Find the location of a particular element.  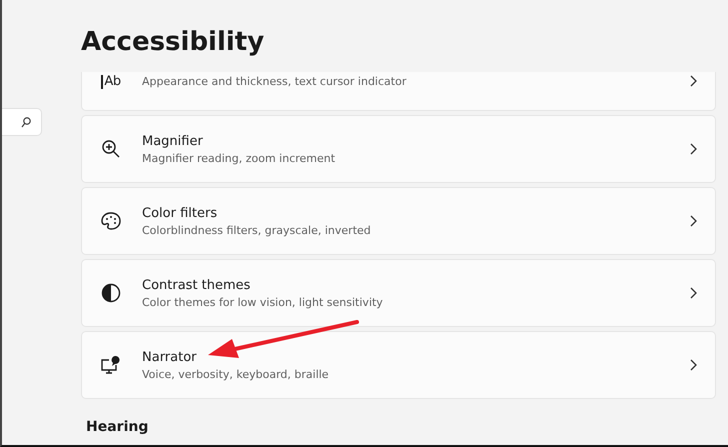

page-title: Accessibility is located at coordinates (173, 42).